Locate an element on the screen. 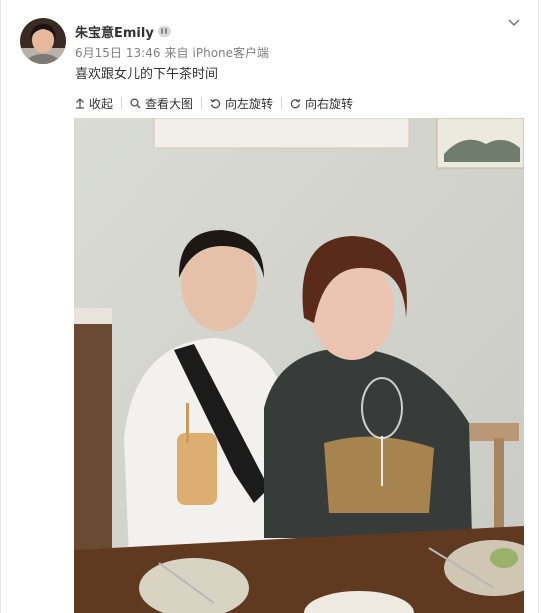 The height and width of the screenshot is (613, 541). view-large-label: 查看大图 is located at coordinates (169, 103).